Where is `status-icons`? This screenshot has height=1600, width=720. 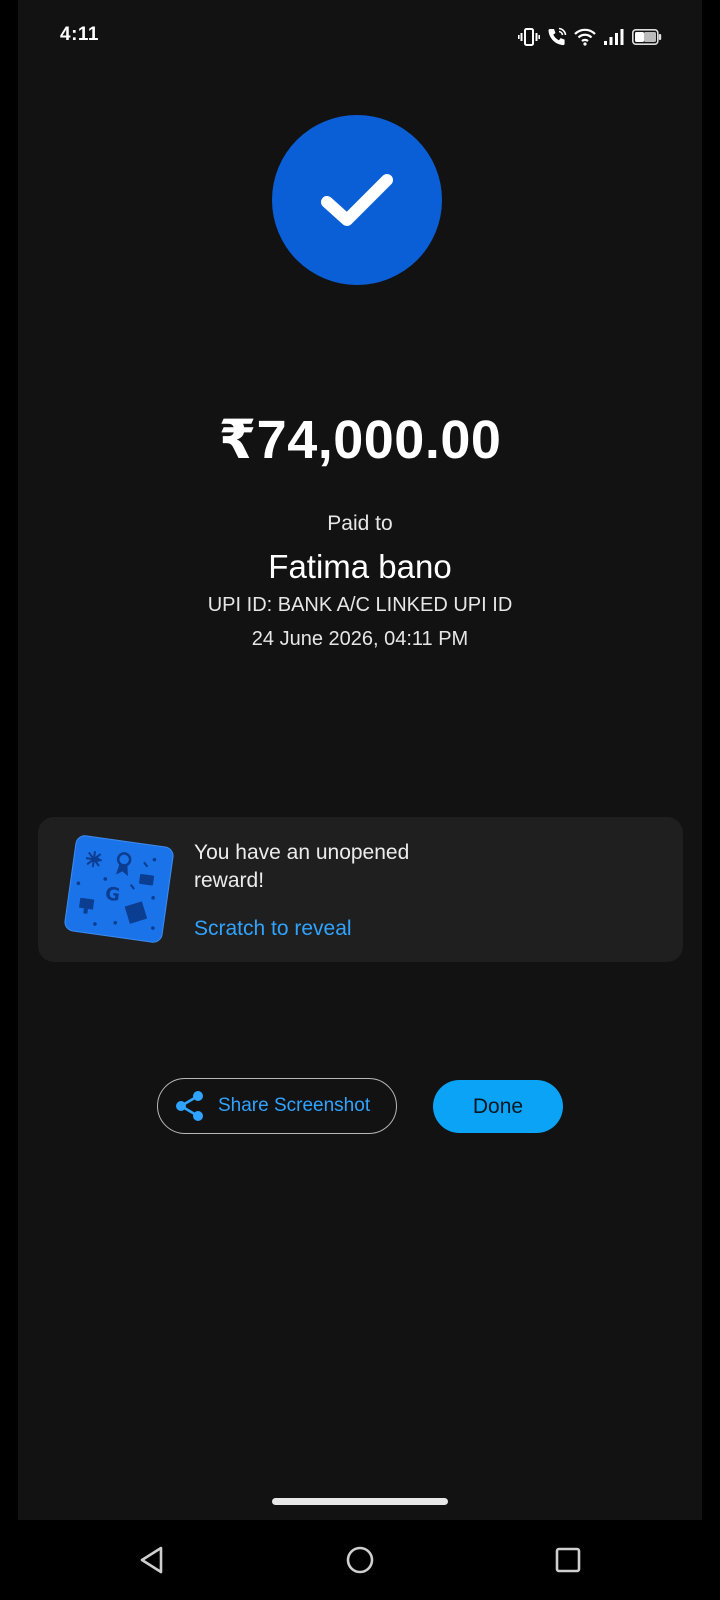 status-icons is located at coordinates (590, 37).